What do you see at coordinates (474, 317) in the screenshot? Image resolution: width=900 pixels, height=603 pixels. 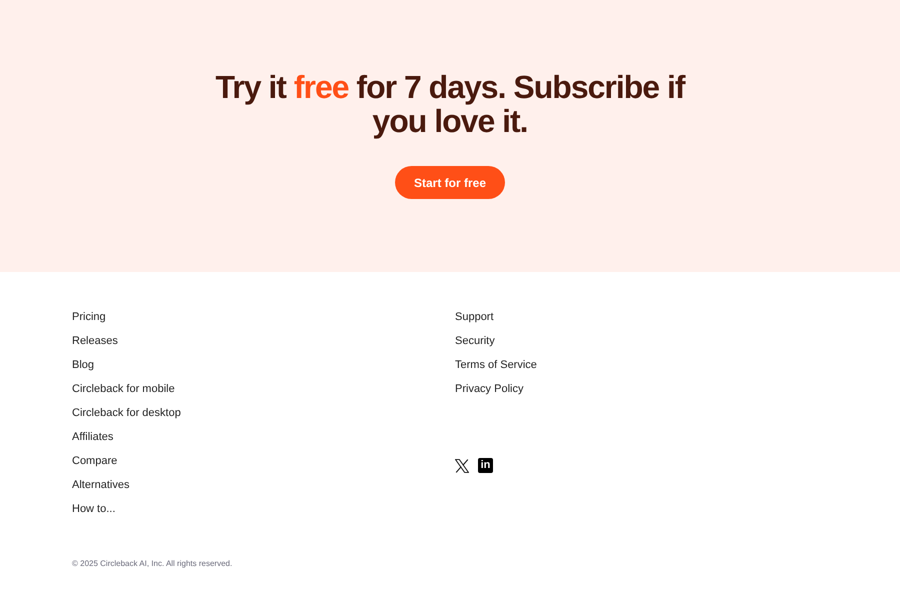 I see `footer-link: Support` at bounding box center [474, 317].